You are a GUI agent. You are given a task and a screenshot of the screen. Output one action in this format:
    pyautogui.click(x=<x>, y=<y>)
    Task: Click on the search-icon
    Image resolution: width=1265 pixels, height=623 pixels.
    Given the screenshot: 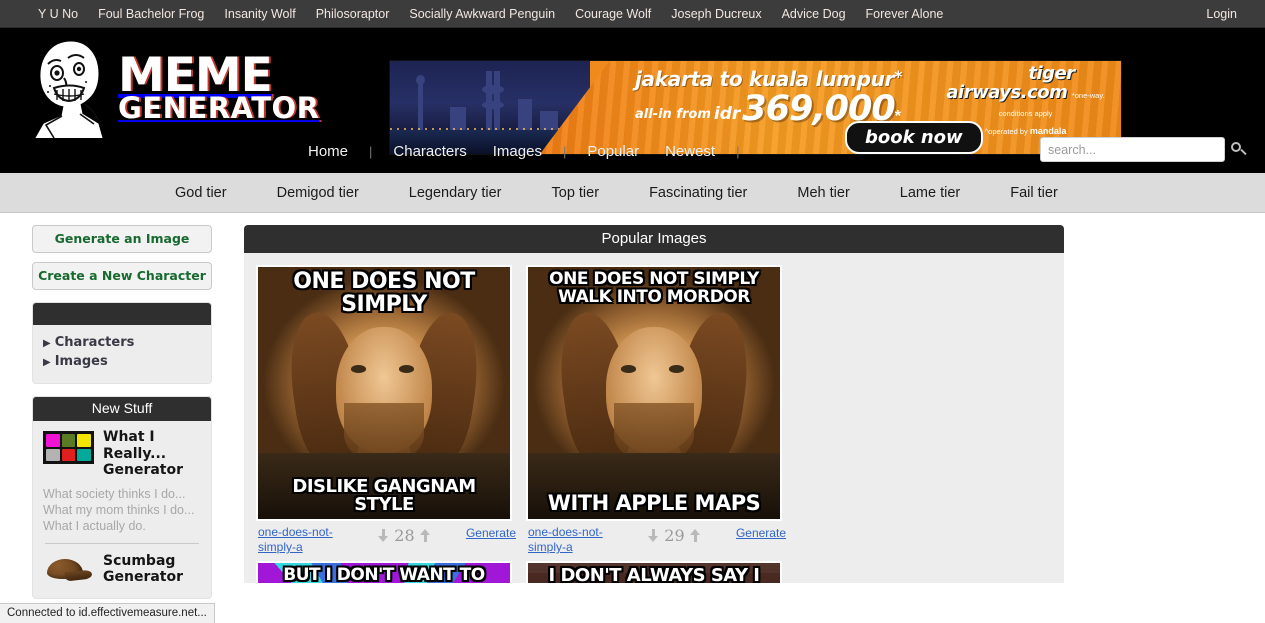 What is the action you would take?
    pyautogui.click(x=1239, y=149)
    